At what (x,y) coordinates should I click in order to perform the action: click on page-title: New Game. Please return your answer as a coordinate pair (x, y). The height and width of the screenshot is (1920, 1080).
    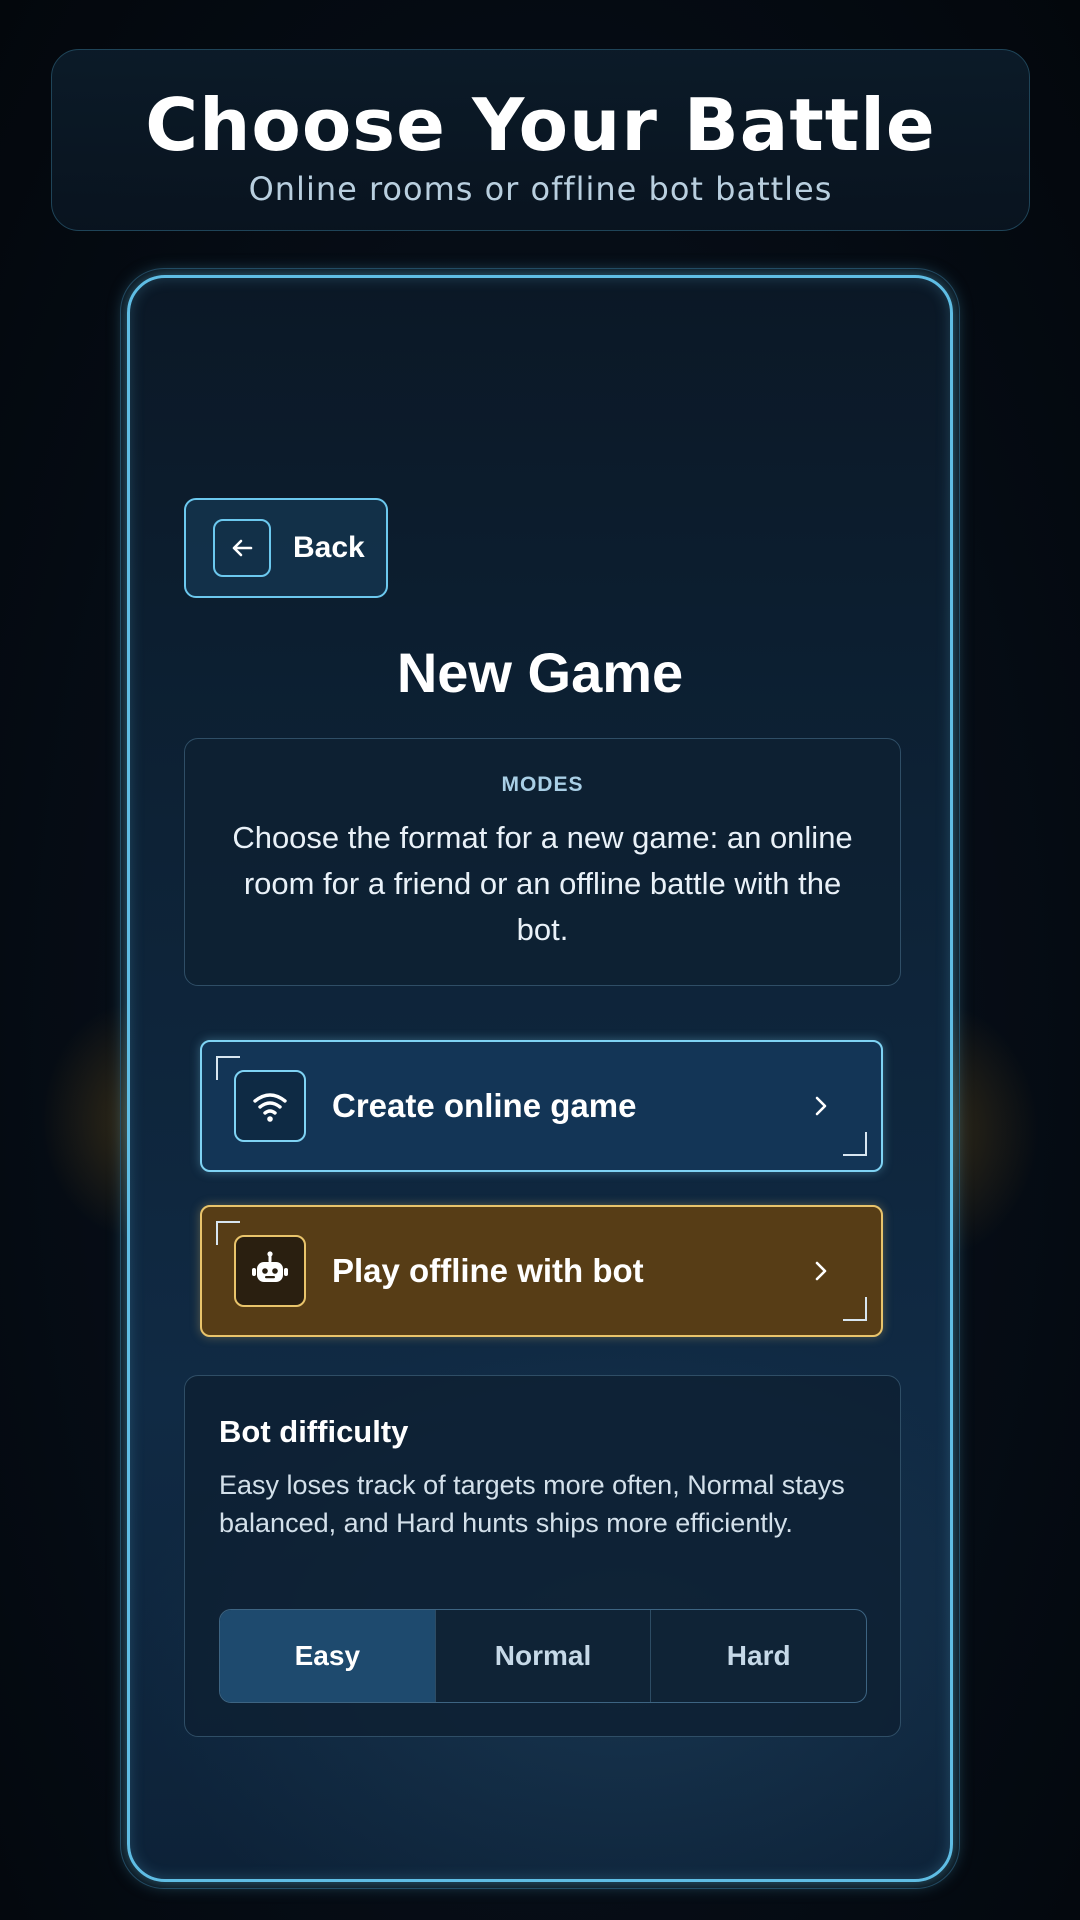
    Looking at the image, I should click on (540, 672).